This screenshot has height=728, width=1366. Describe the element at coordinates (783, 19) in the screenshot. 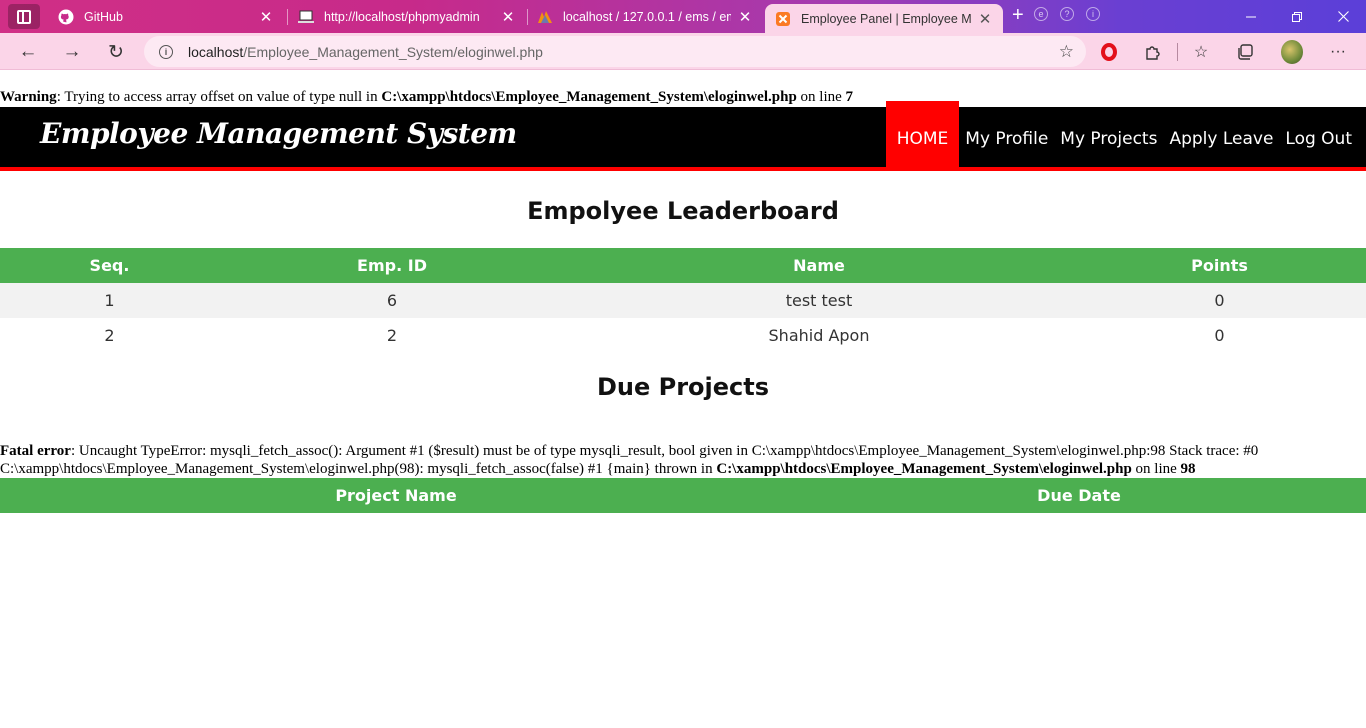

I see `xampp-icon` at that location.